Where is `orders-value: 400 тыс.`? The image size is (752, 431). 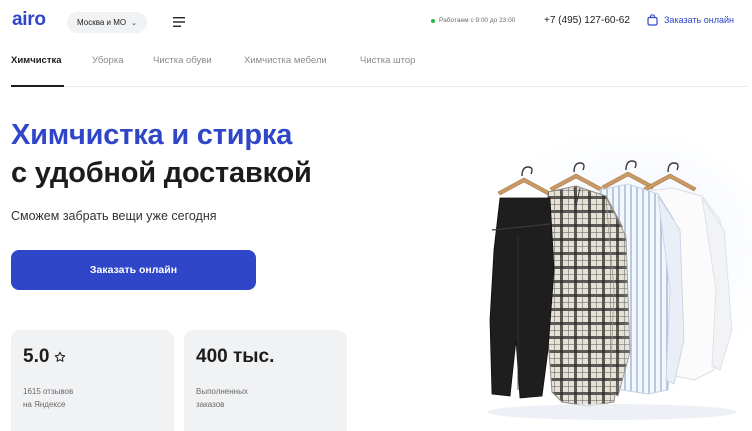 orders-value: 400 тыс. is located at coordinates (235, 356).